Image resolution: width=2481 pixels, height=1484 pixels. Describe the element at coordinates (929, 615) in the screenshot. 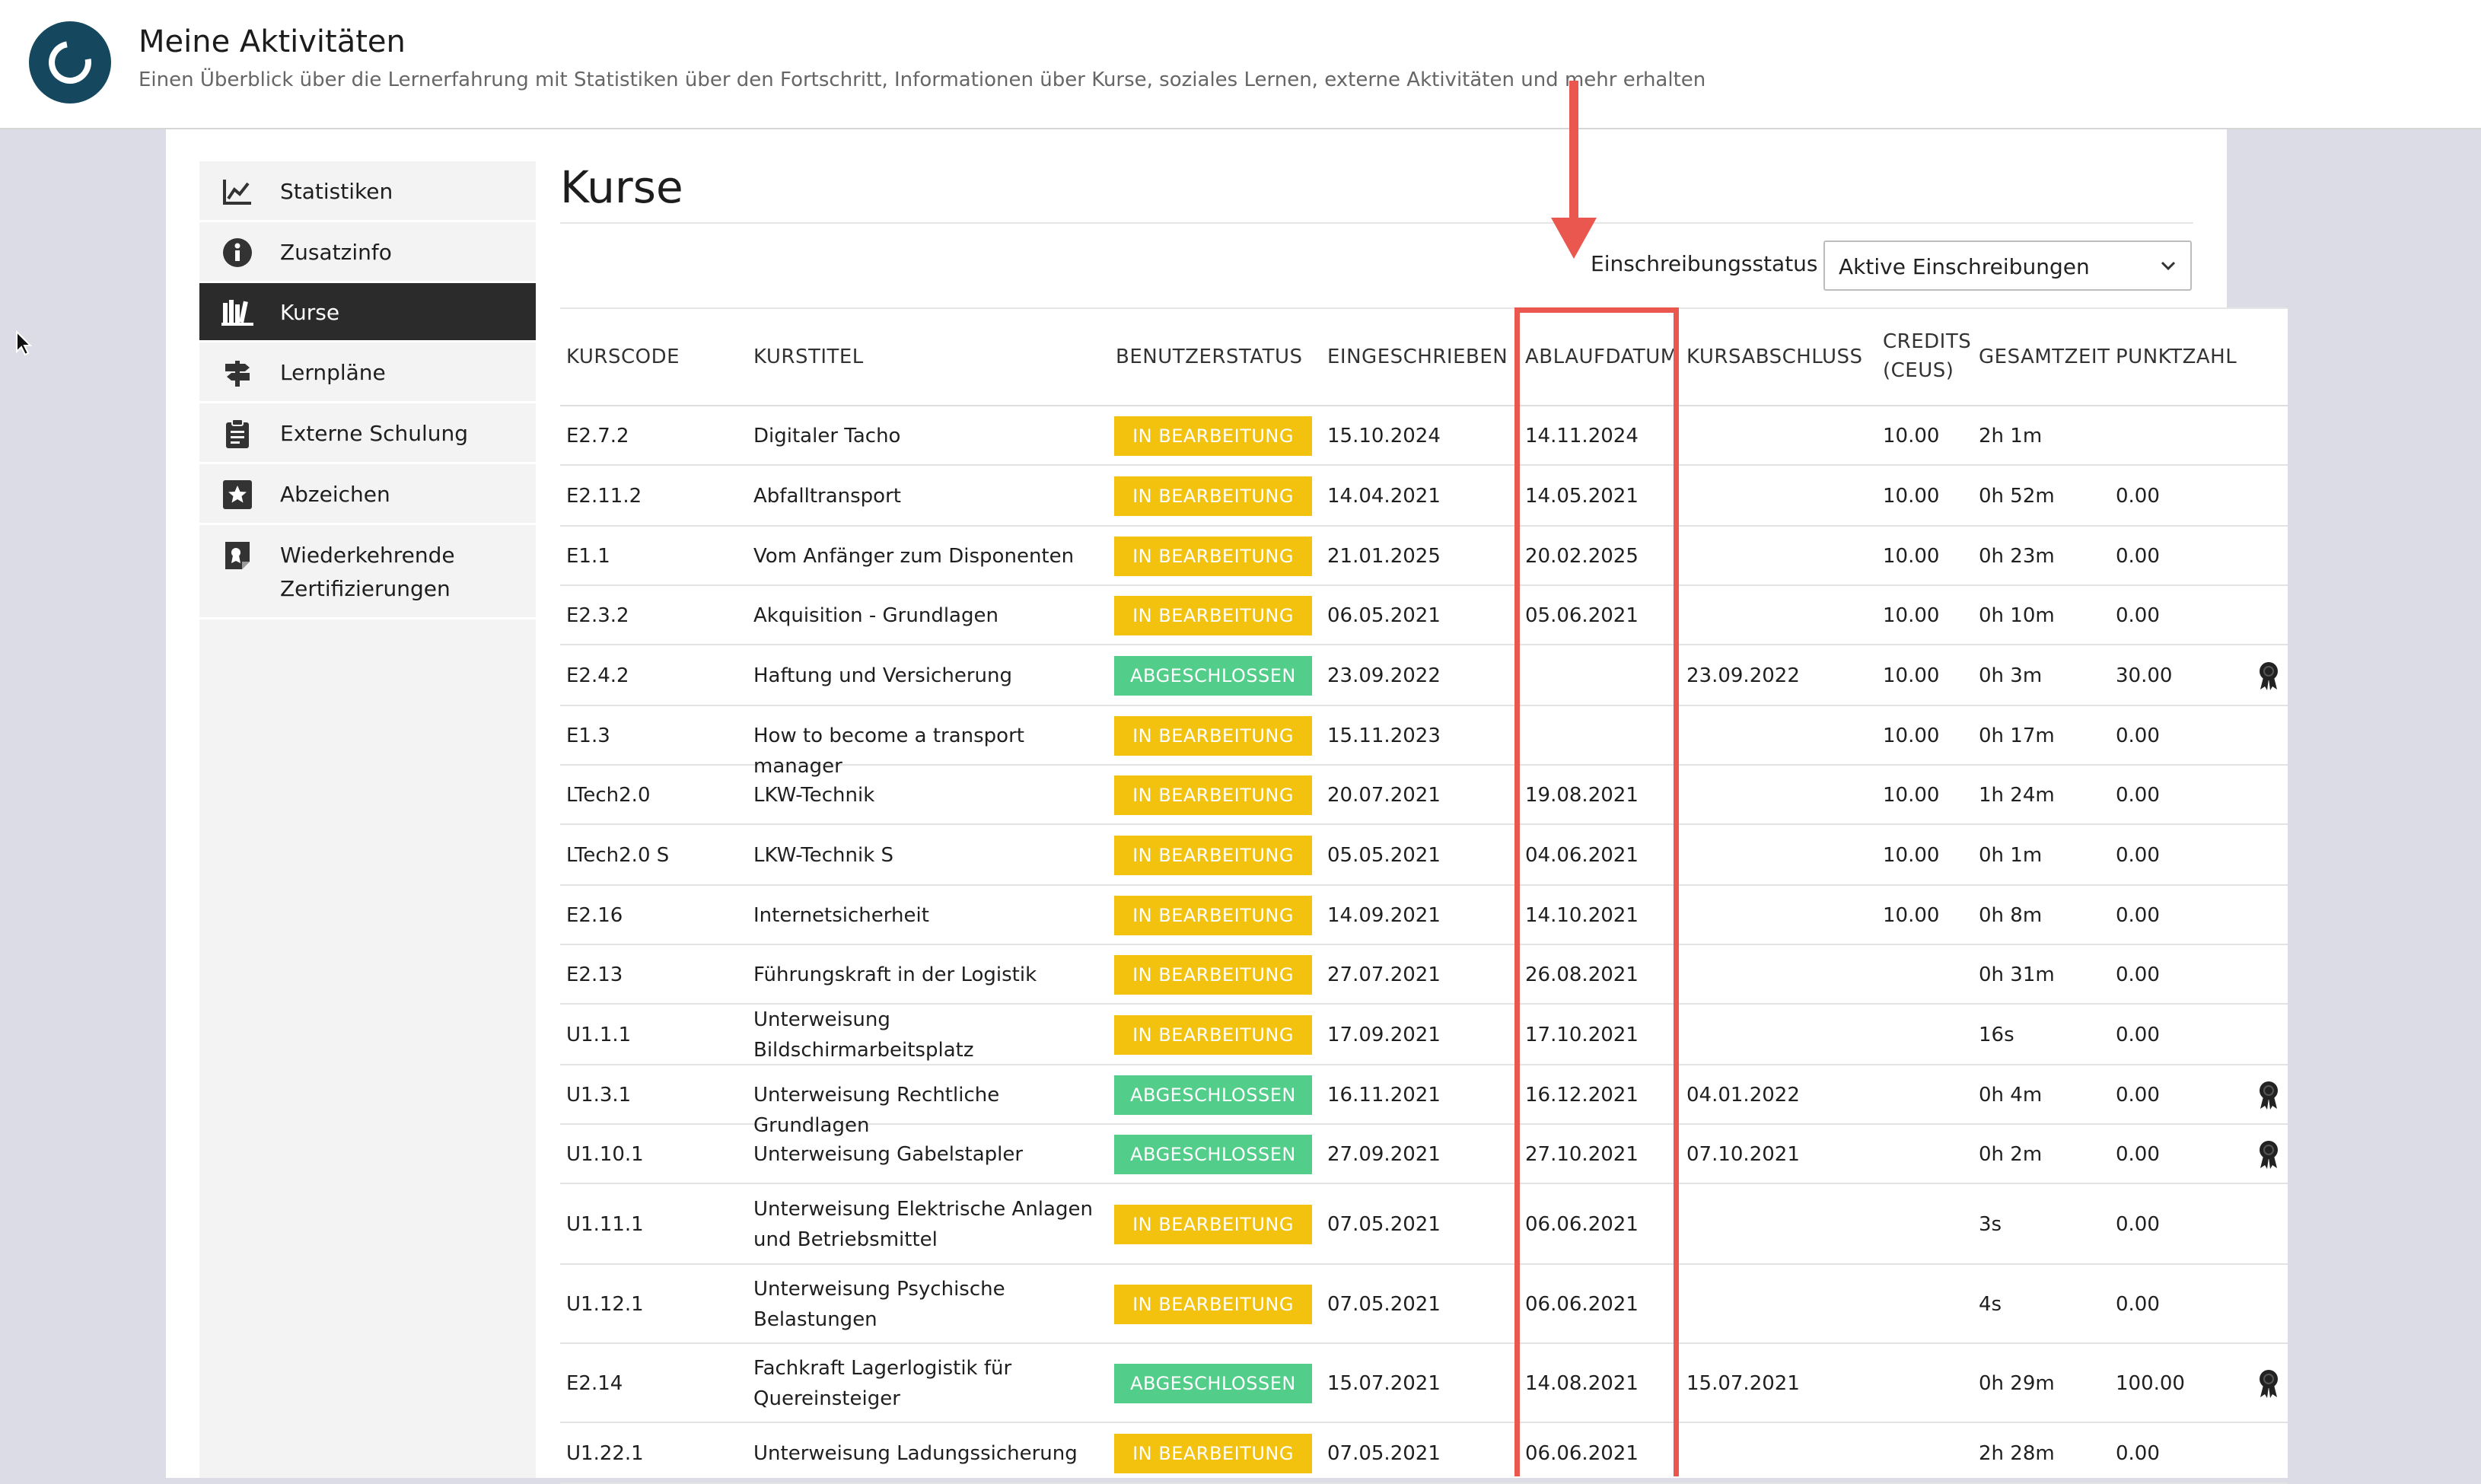

I see `course-title: Akquisition - Grundlagen` at that location.